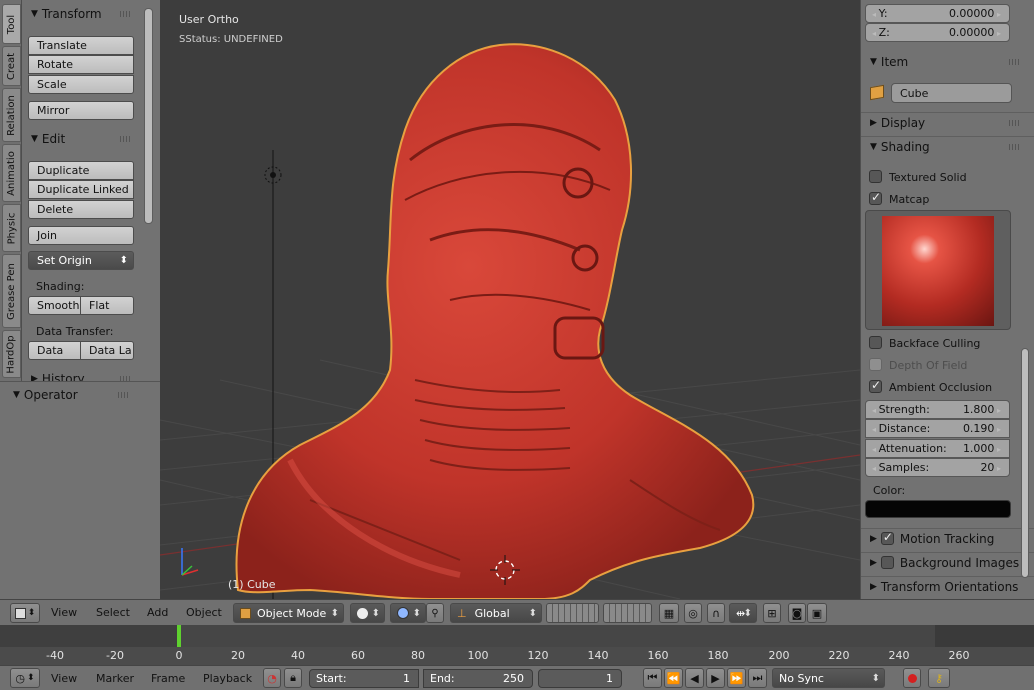 The height and width of the screenshot is (690, 1034). What do you see at coordinates (204, 612) in the screenshot?
I see `menu-object: Object` at bounding box center [204, 612].